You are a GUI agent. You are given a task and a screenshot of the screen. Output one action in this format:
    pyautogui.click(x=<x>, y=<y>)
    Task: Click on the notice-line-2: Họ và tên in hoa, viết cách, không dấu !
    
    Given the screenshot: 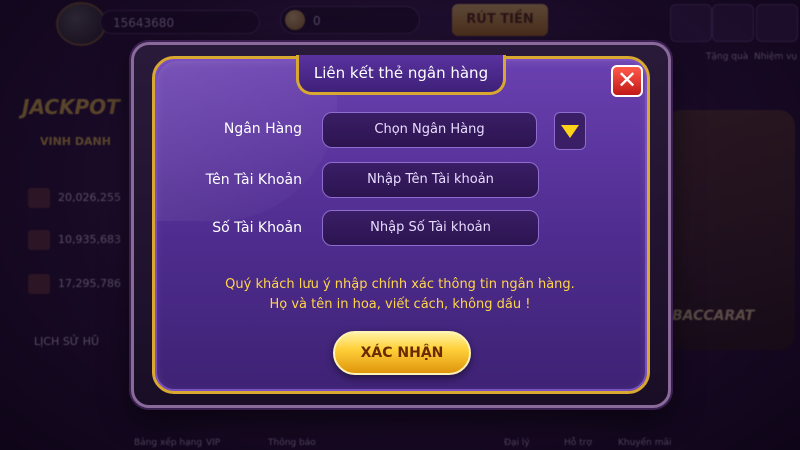 What is the action you would take?
    pyautogui.click(x=400, y=304)
    